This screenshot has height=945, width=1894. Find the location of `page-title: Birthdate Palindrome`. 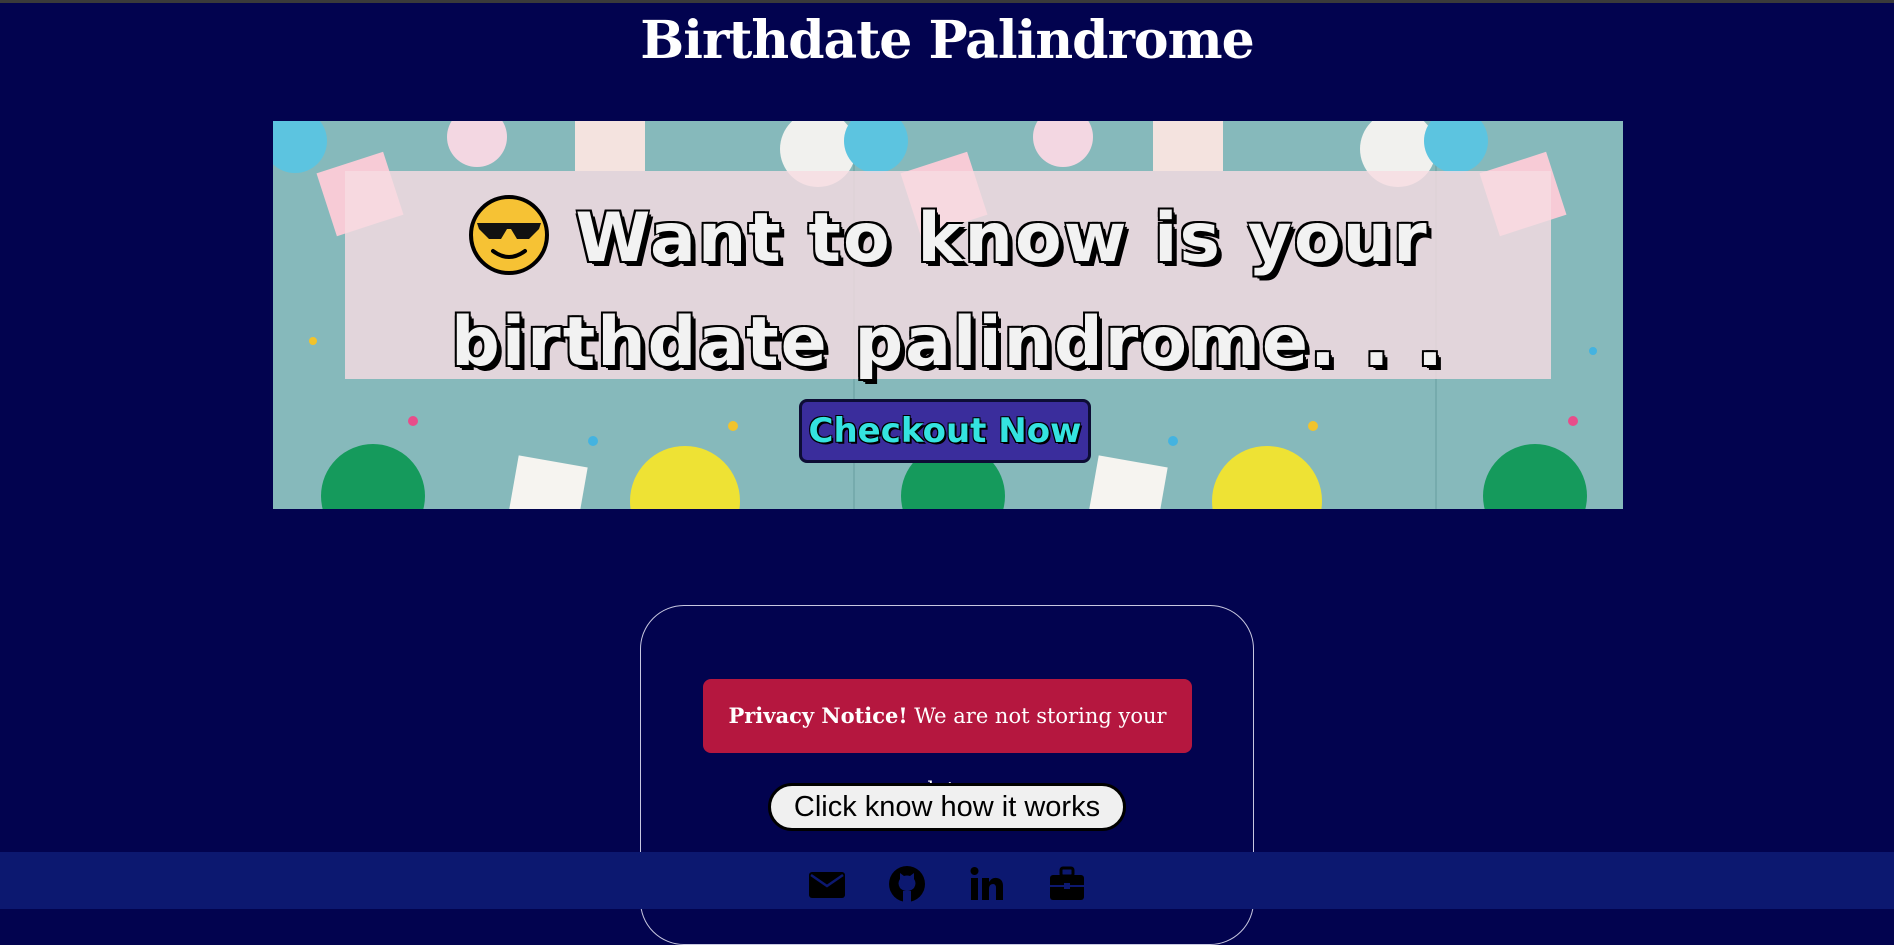

page-title: Birthdate Palindrome is located at coordinates (947, 40).